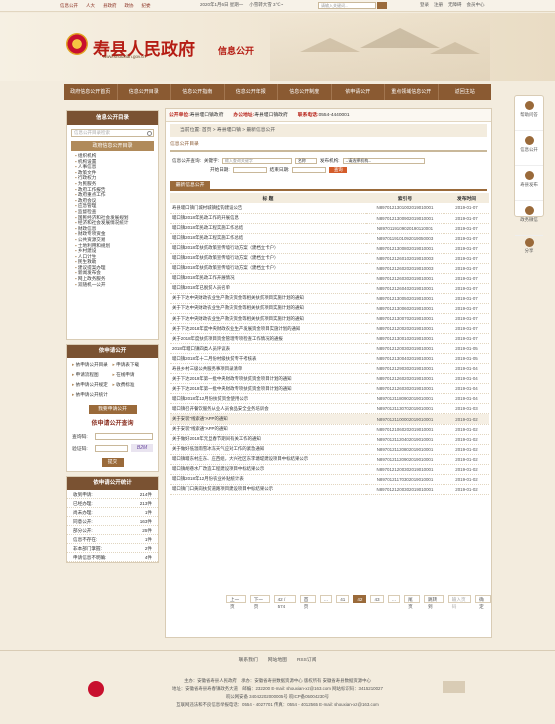  Describe the element at coordinates (268, 409) in the screenshot. I see `row-title: 堰口镇召开餐饮服务从业人员食品安全业务培训会` at that location.